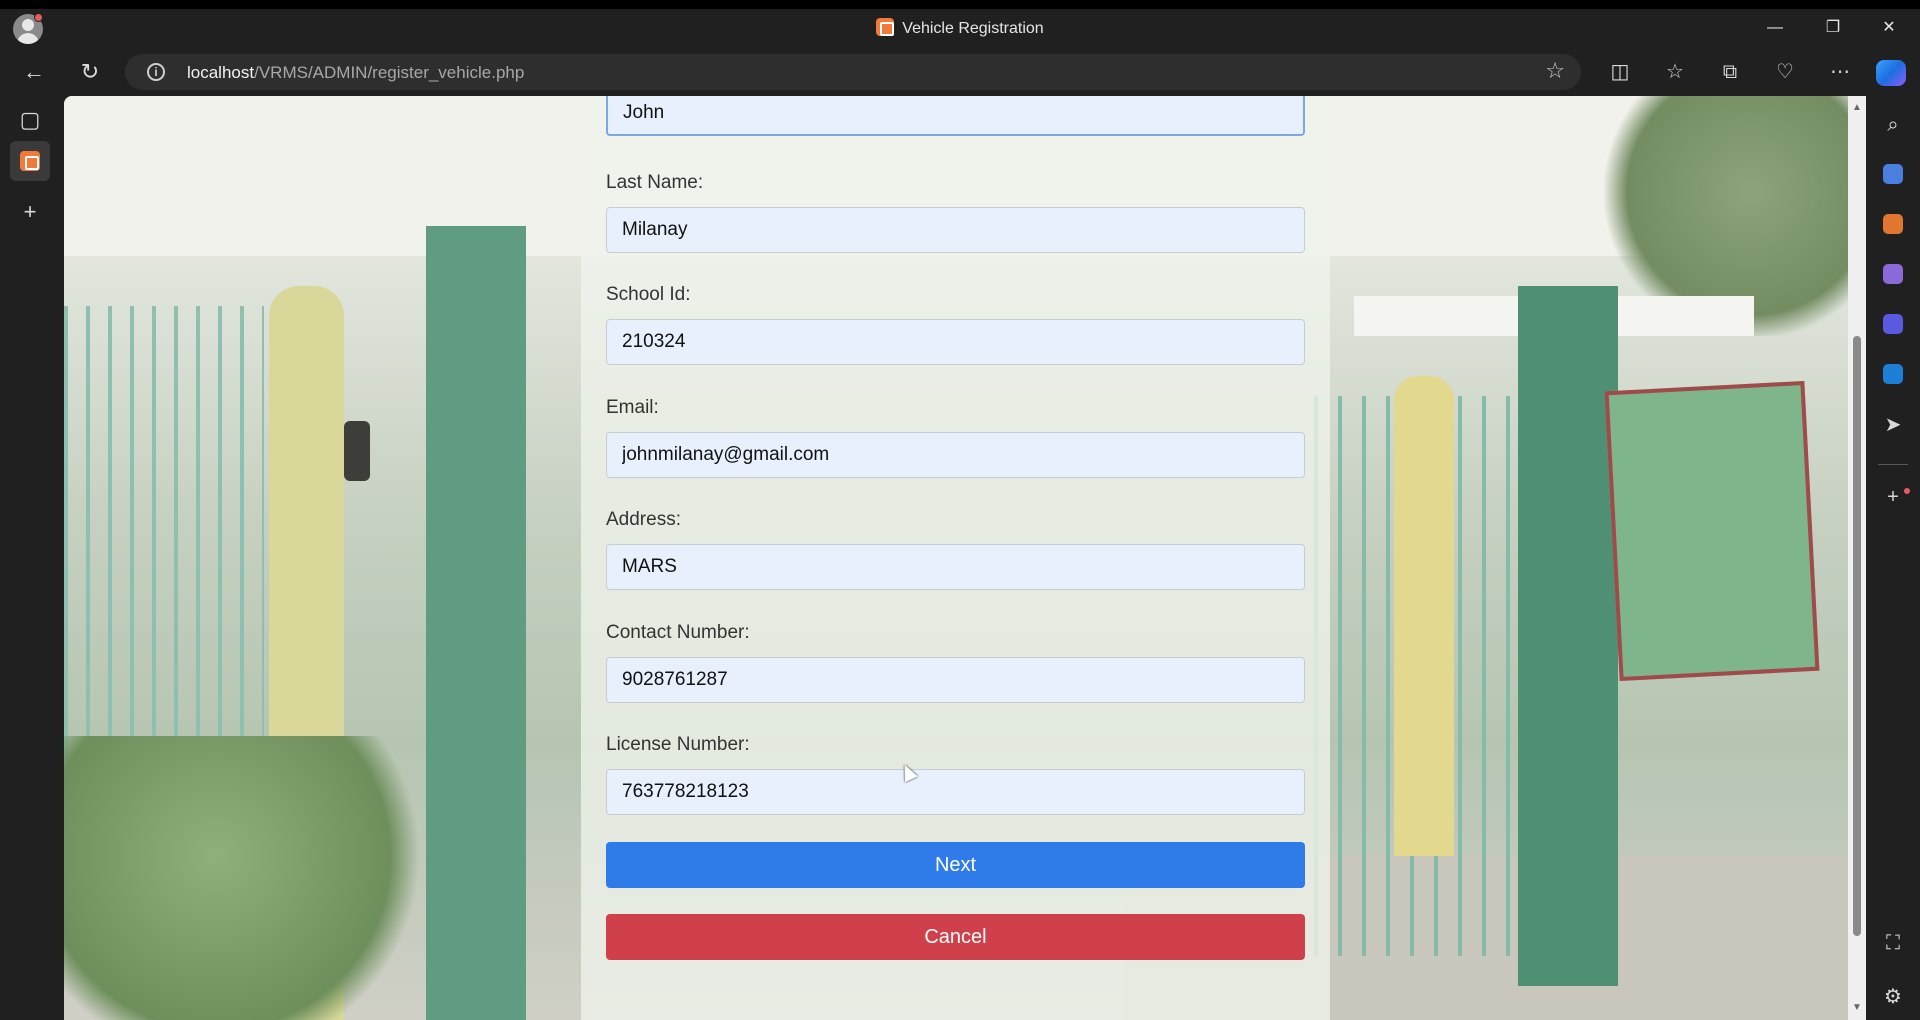 This screenshot has height=1020, width=1920. What do you see at coordinates (357, 451) in the screenshot?
I see `background-lamp` at bounding box center [357, 451].